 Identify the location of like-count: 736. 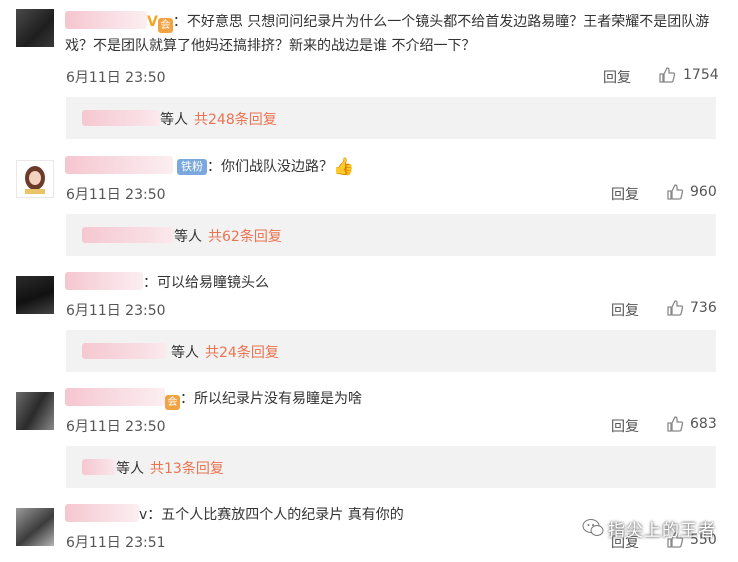
(703, 308).